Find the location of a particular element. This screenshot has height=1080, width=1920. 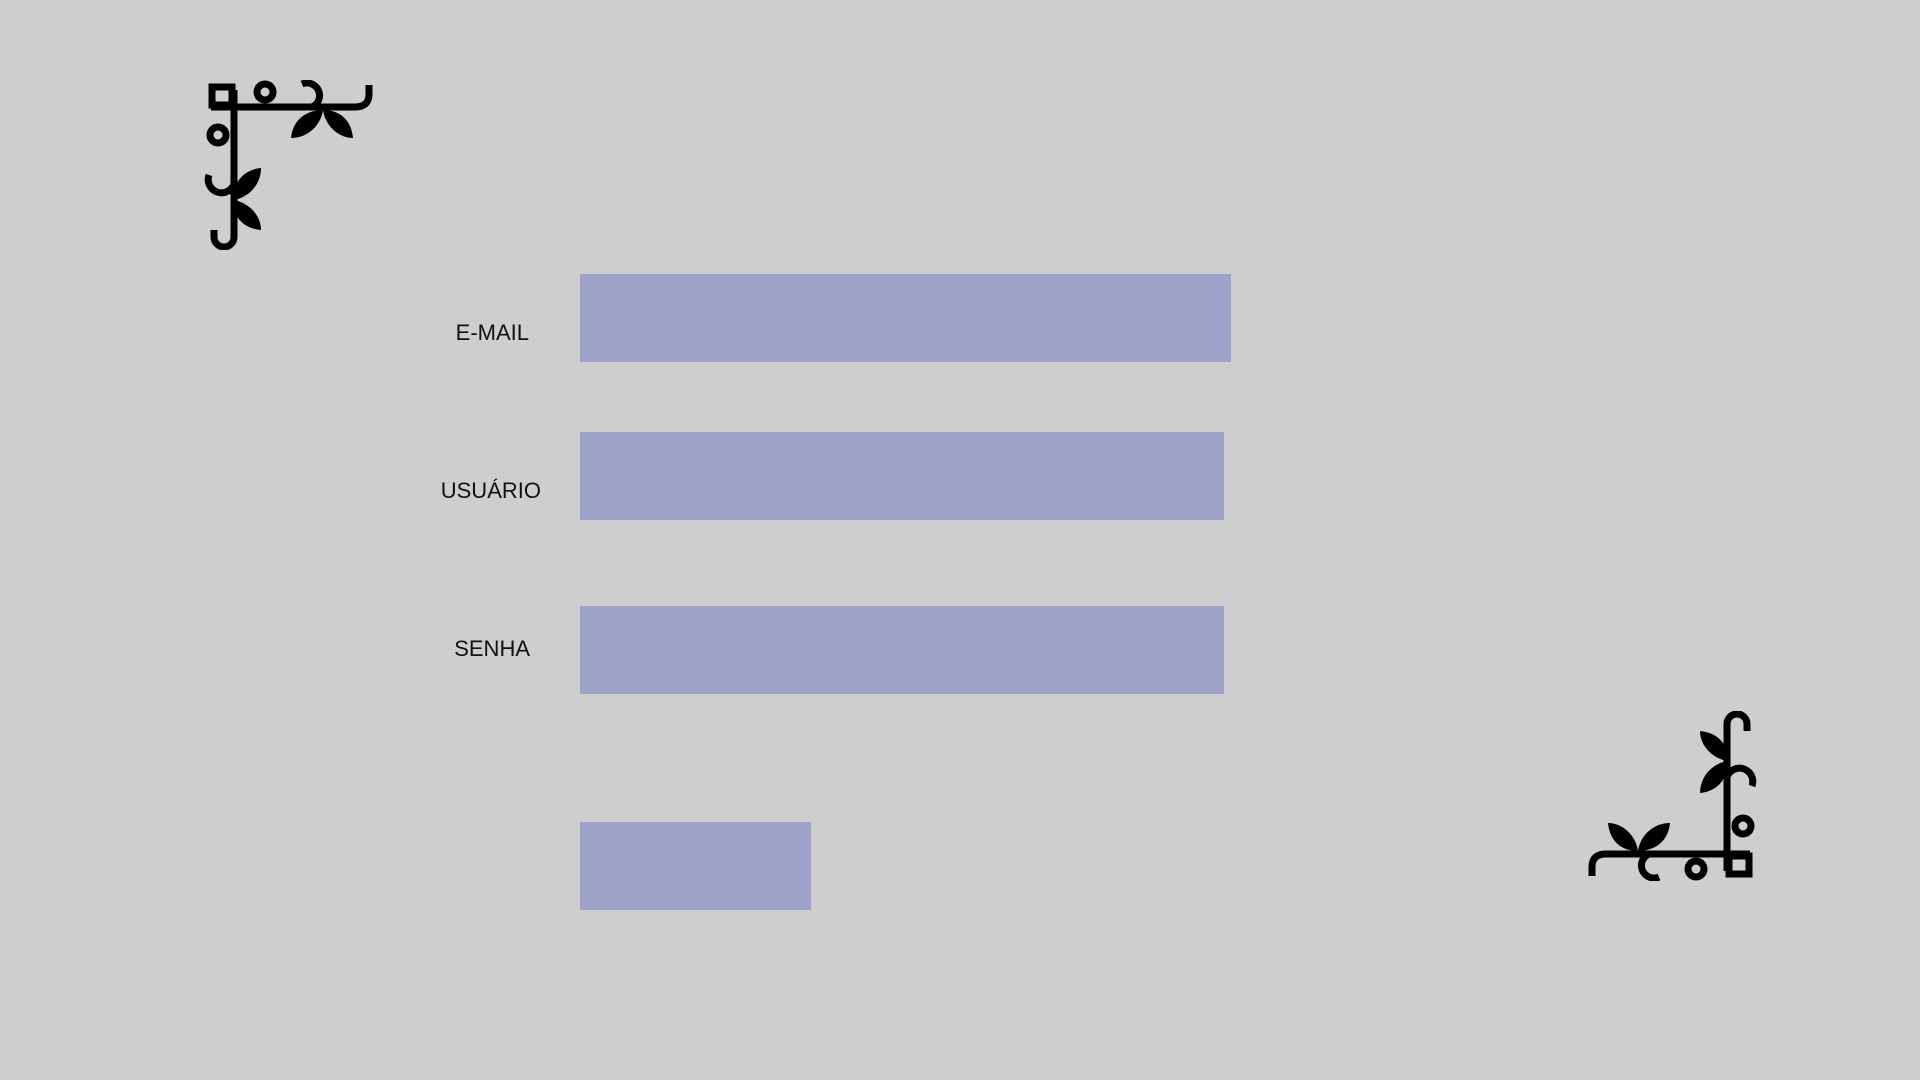

password-field is located at coordinates (902, 650).